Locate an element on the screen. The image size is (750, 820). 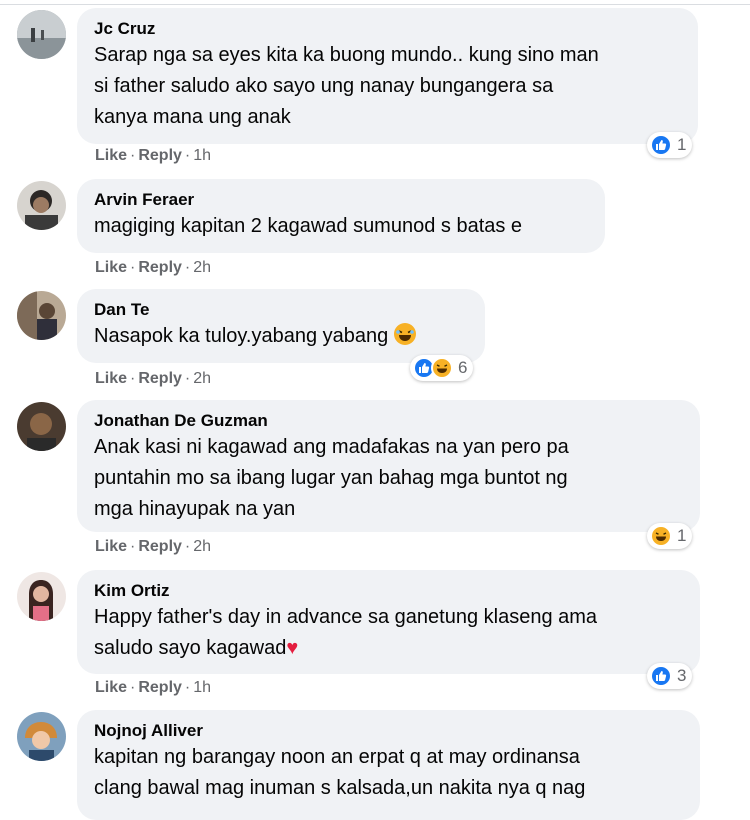
comment-author: Nojnoj Alliver is located at coordinates (388, 730).